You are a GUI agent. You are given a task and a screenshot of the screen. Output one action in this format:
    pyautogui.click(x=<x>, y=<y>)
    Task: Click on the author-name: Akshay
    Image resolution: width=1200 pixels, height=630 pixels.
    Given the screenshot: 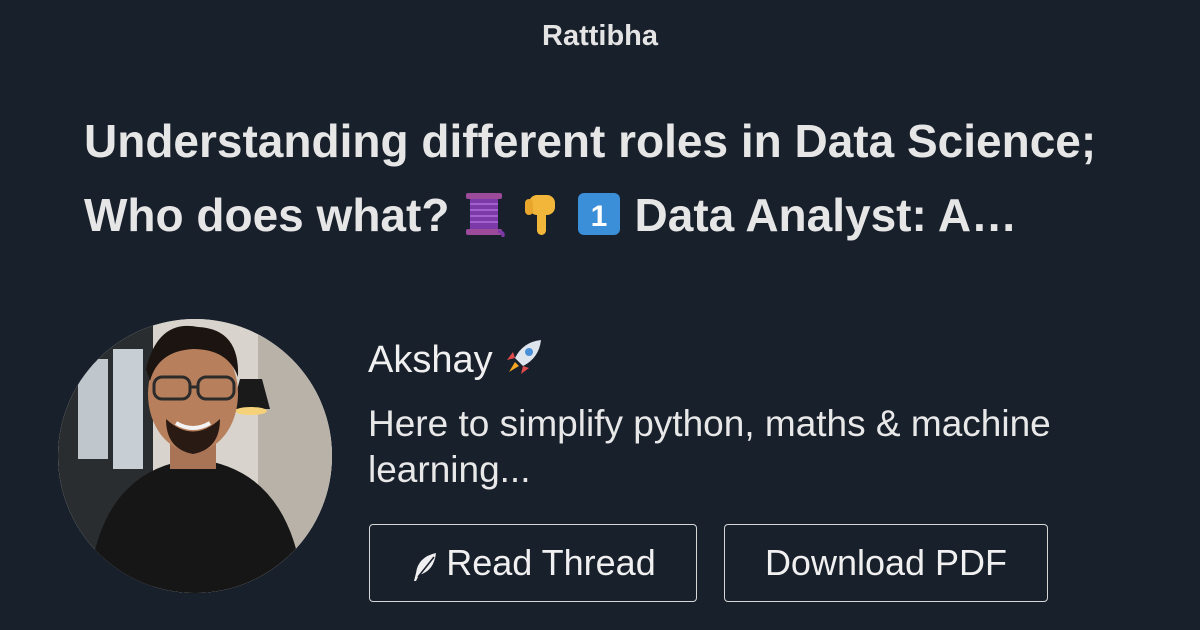 What is the action you would take?
    pyautogui.click(x=456, y=362)
    